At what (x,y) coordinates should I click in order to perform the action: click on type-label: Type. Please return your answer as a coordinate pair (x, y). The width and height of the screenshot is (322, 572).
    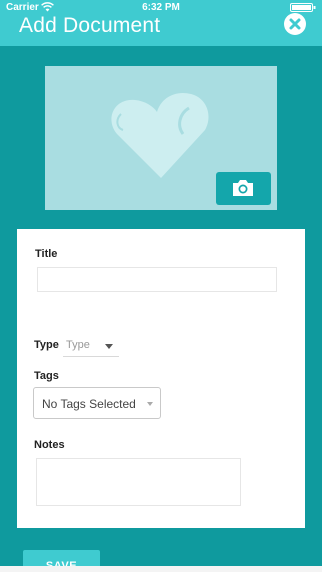
    Looking at the image, I should click on (46, 345).